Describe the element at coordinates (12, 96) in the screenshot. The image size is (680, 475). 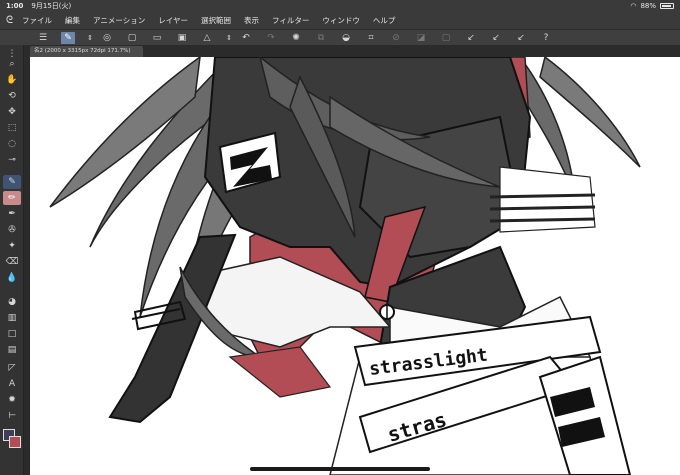
I see `operation-tool-icon: ⟲` at that location.